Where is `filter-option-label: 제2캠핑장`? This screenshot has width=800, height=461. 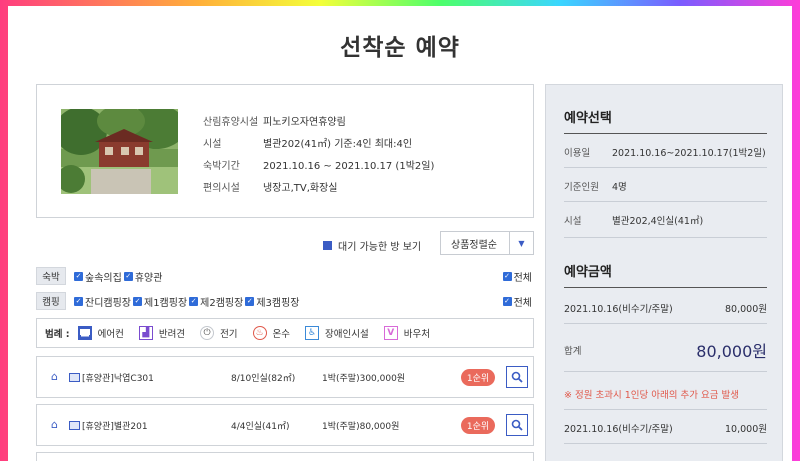 filter-option-label: 제2캠핑장 is located at coordinates (222, 303).